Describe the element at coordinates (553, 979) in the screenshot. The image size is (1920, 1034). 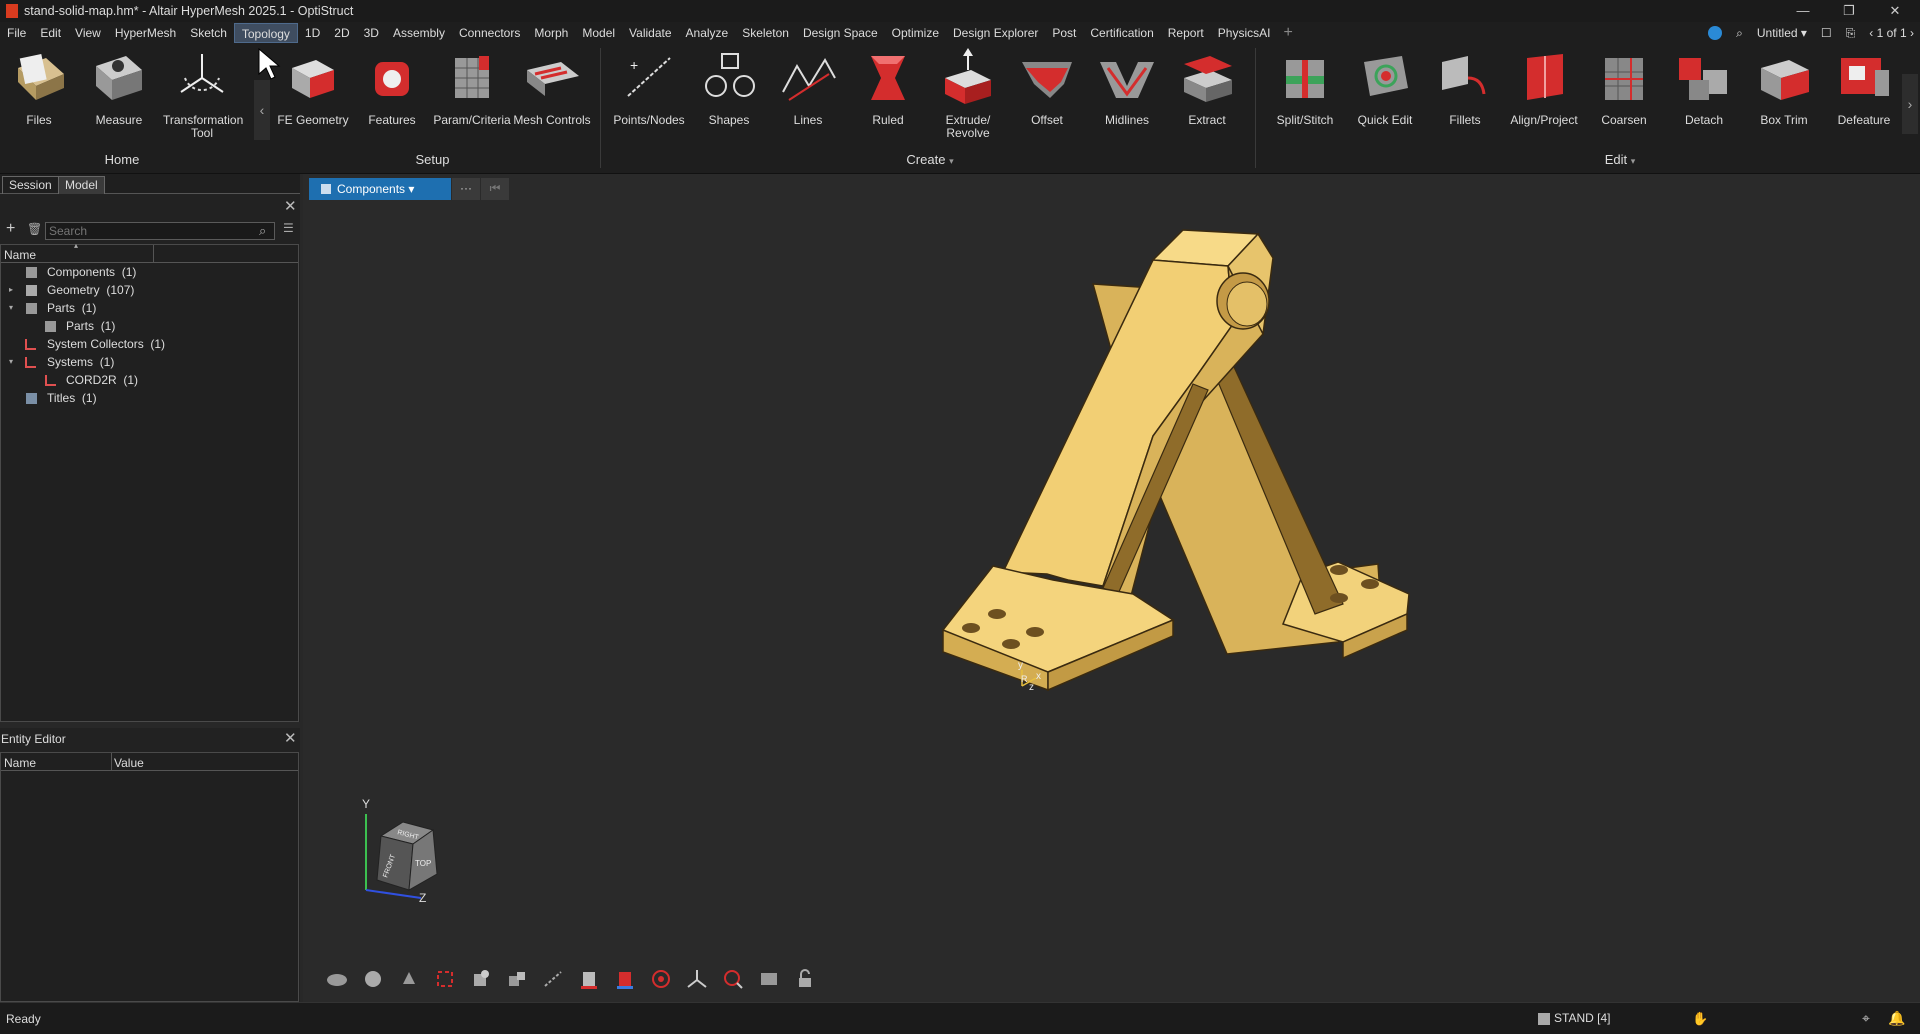
I see `clip-icon` at that location.